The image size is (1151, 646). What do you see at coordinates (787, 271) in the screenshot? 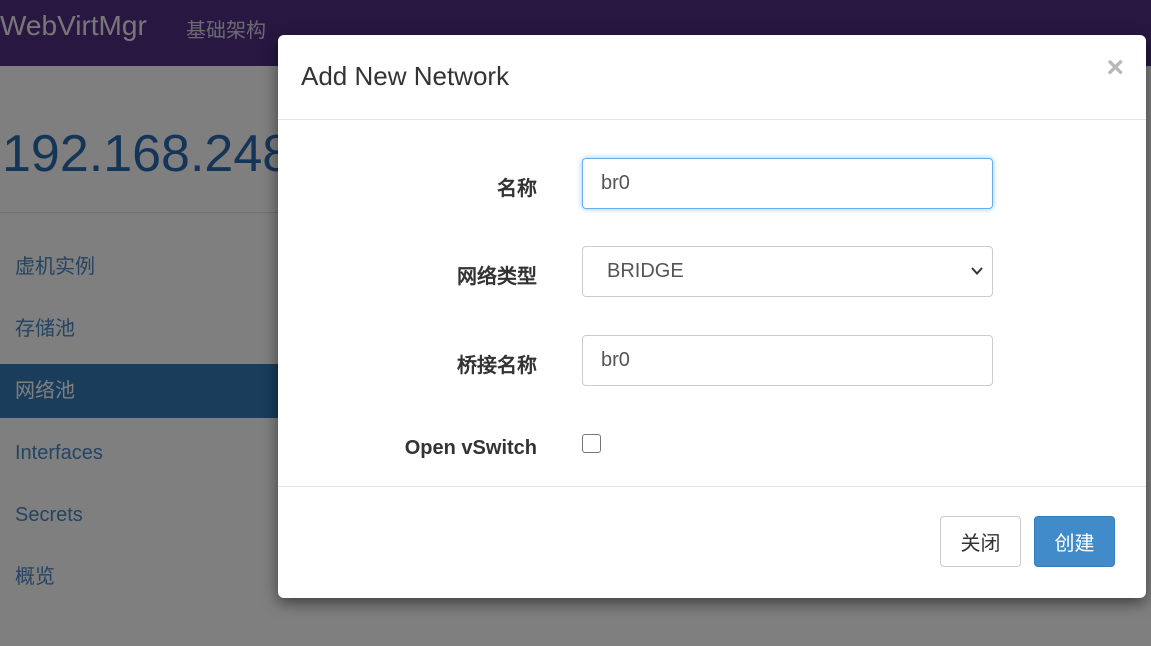
I see `network-type-select: BRIDGE` at bounding box center [787, 271].